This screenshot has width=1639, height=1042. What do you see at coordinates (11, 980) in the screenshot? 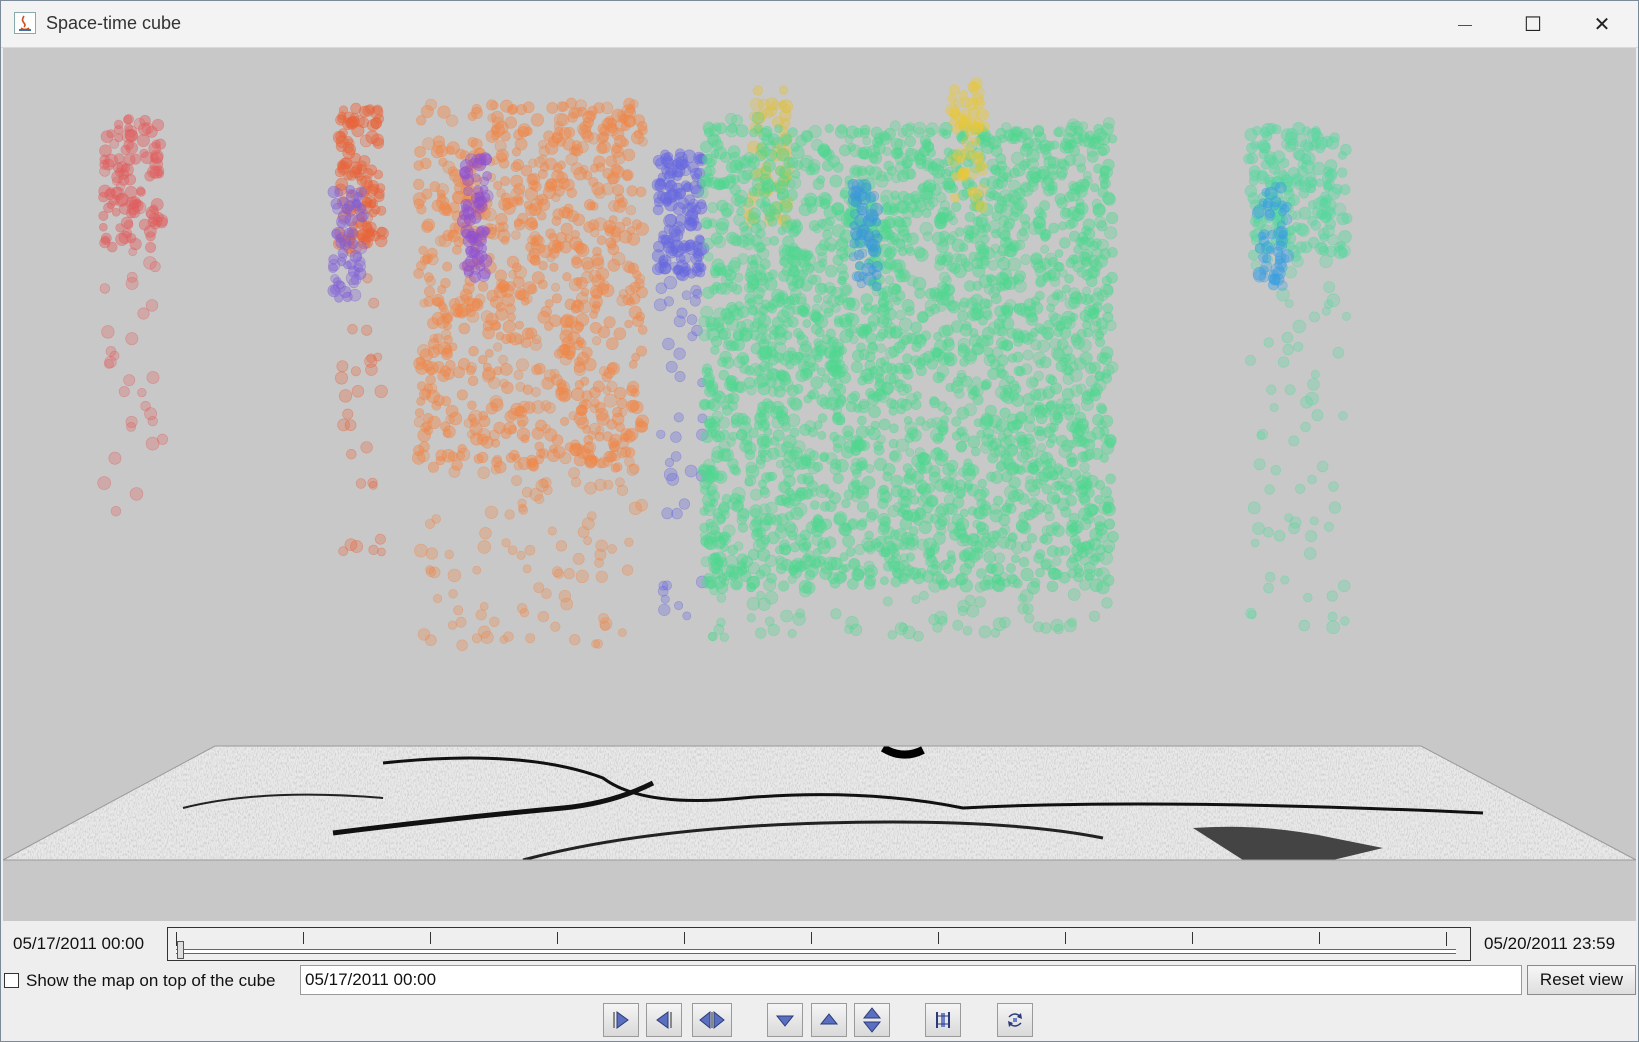
I see `show-map-checkbox` at bounding box center [11, 980].